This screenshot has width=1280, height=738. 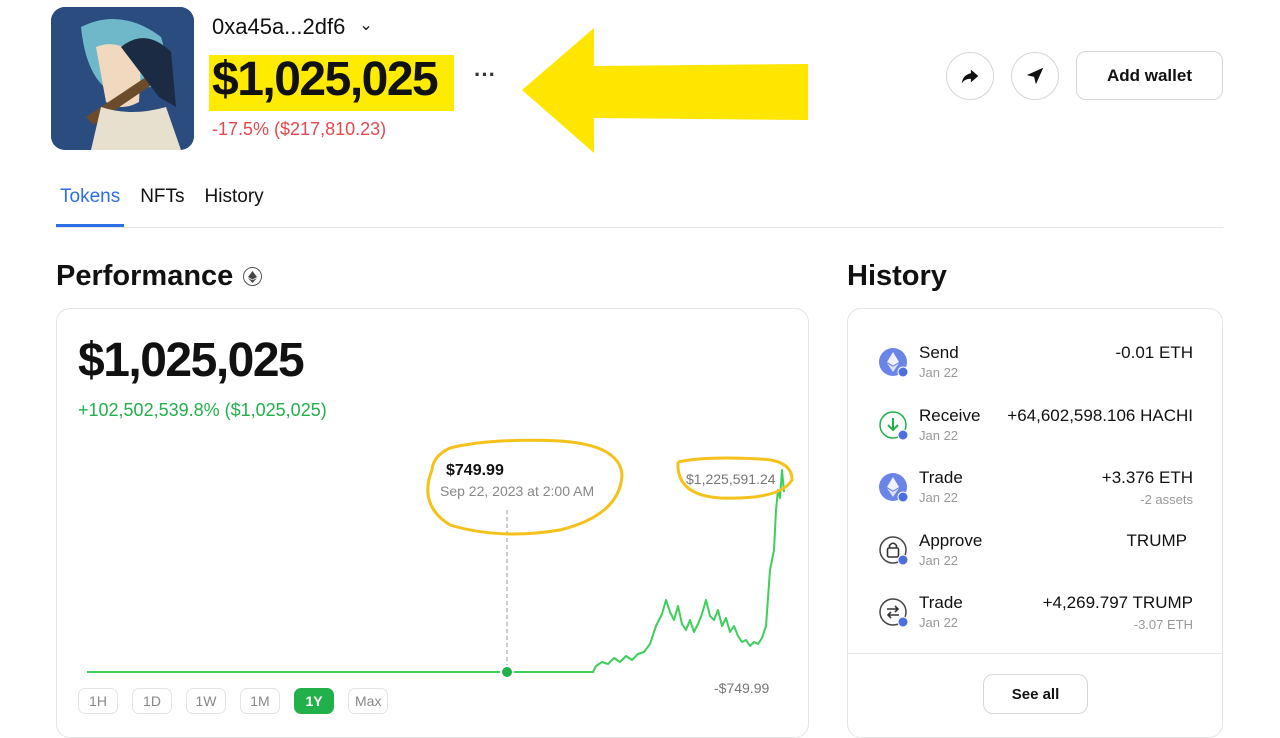 What do you see at coordinates (206, 701) in the screenshot?
I see `range-1w: 1W` at bounding box center [206, 701].